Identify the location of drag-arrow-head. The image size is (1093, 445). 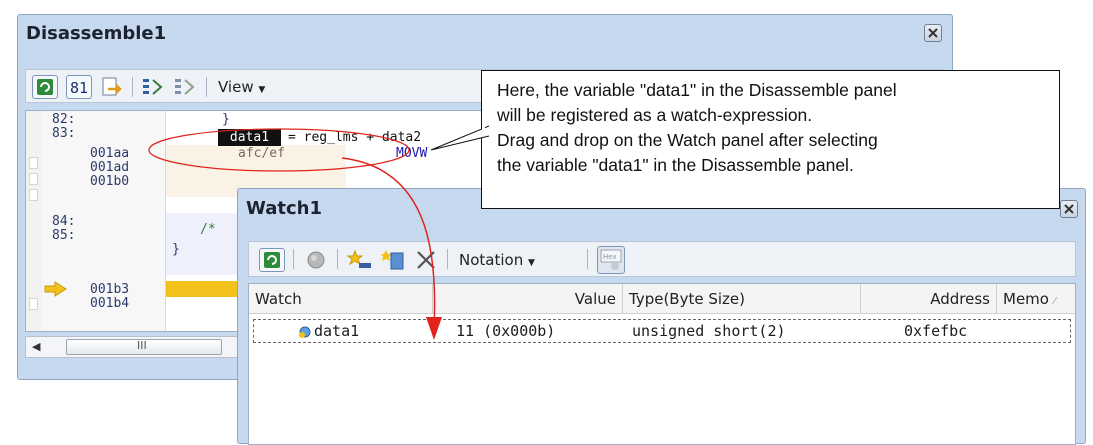
(434, 328).